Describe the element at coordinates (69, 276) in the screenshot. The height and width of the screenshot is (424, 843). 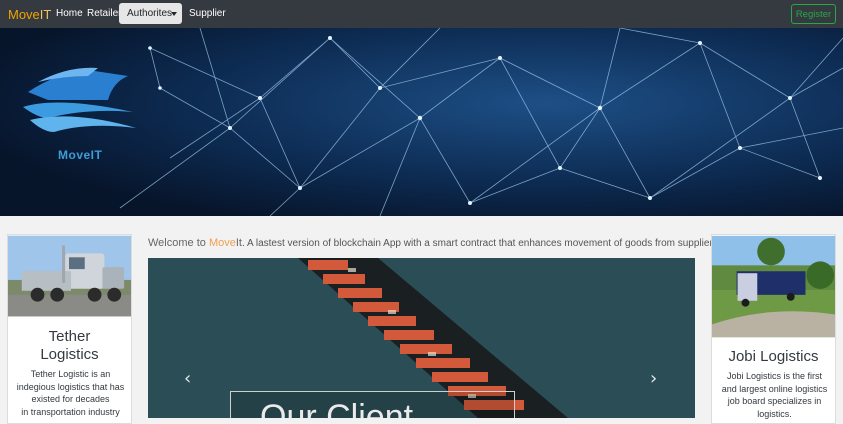
I see `truck-image` at that location.